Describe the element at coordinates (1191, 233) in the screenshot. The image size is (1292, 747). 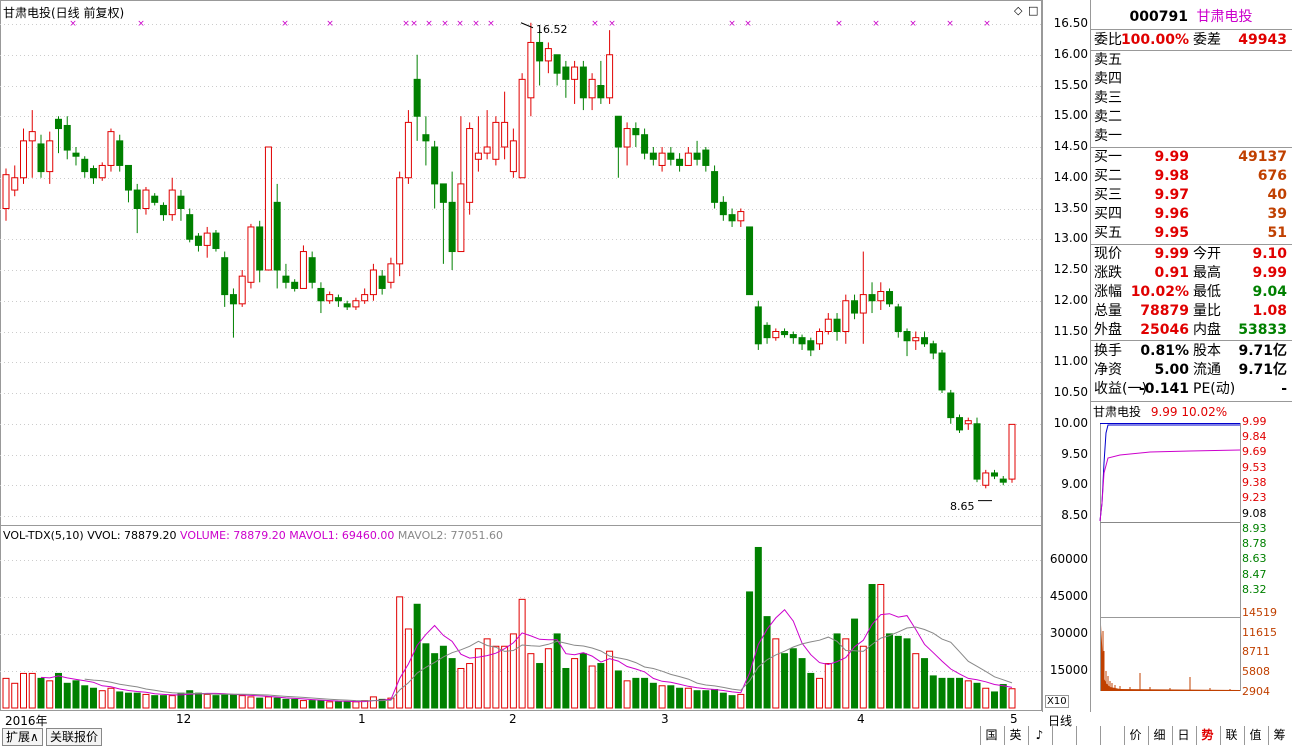
I see `buy-level-row: 买五 9.95 51` at that location.